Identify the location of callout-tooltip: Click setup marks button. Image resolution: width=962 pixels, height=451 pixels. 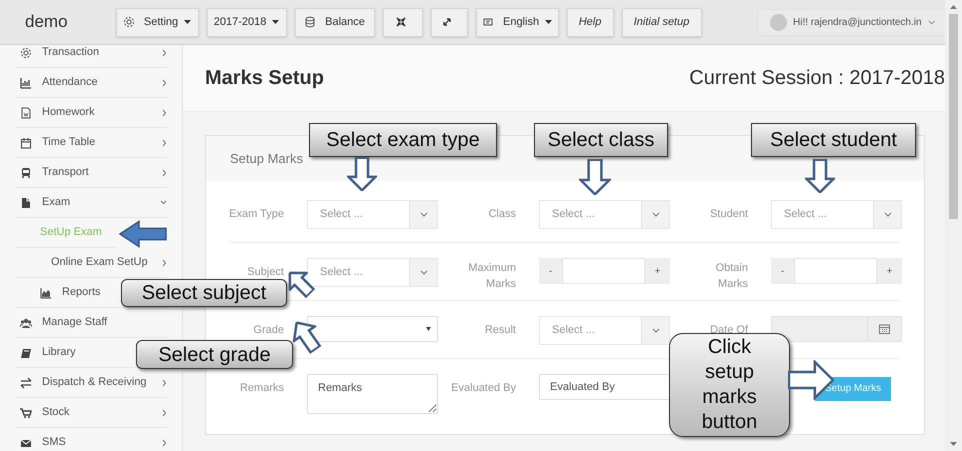
(729, 385).